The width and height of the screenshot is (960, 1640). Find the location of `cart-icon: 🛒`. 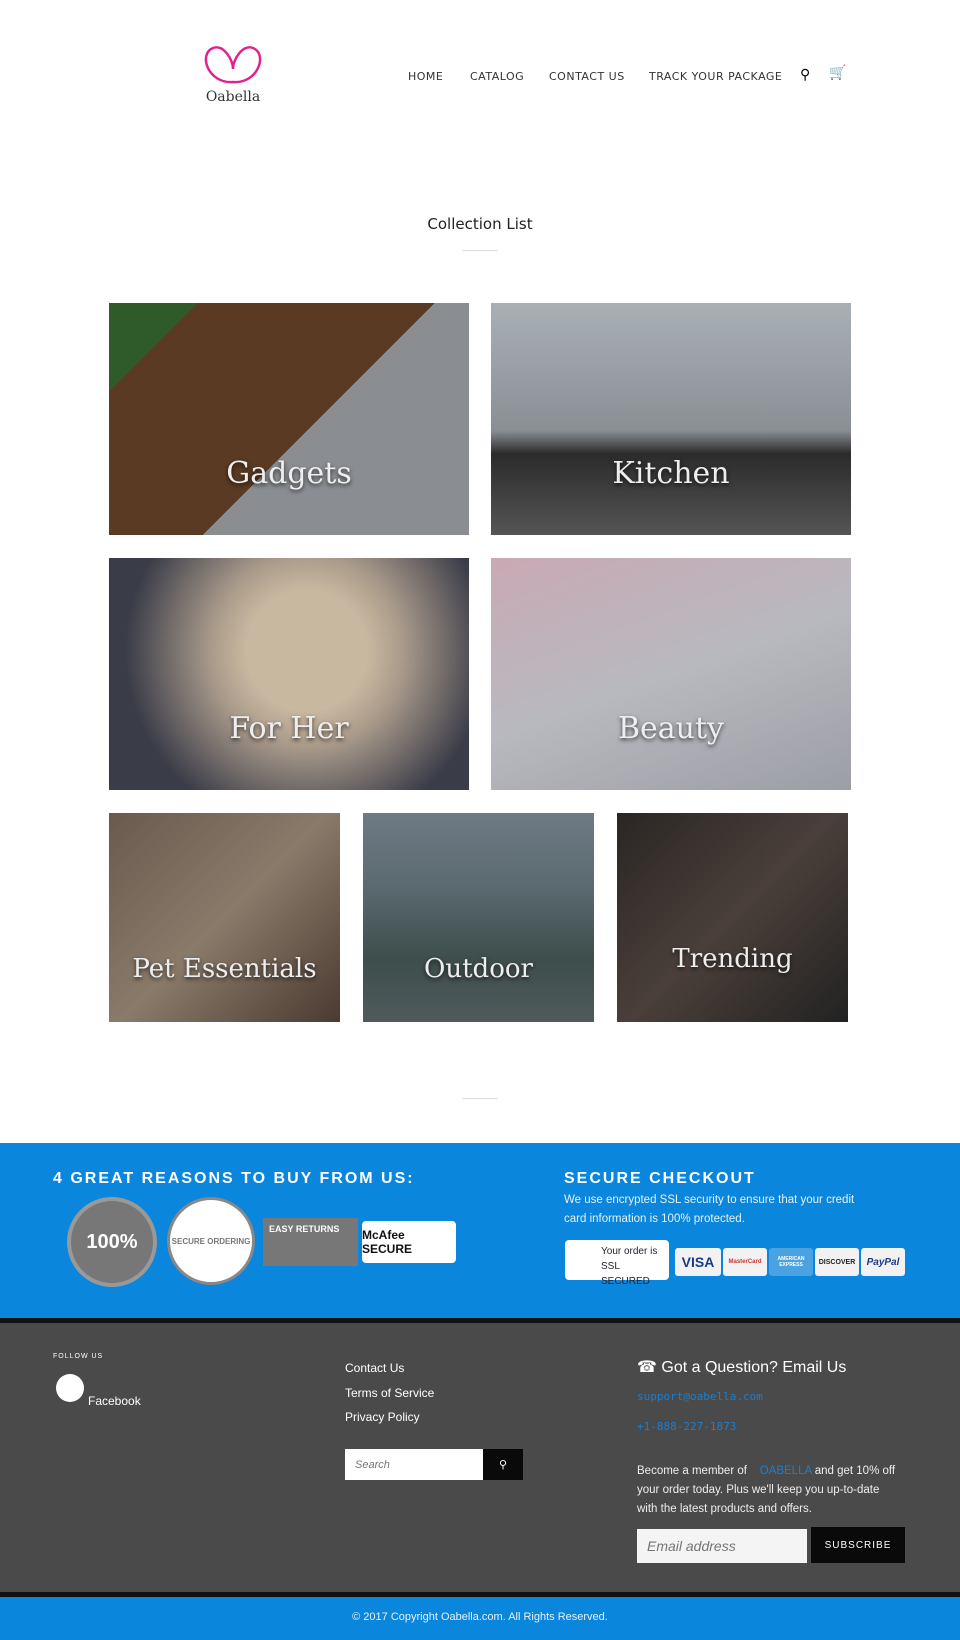

cart-icon: 🛒 is located at coordinates (837, 72).